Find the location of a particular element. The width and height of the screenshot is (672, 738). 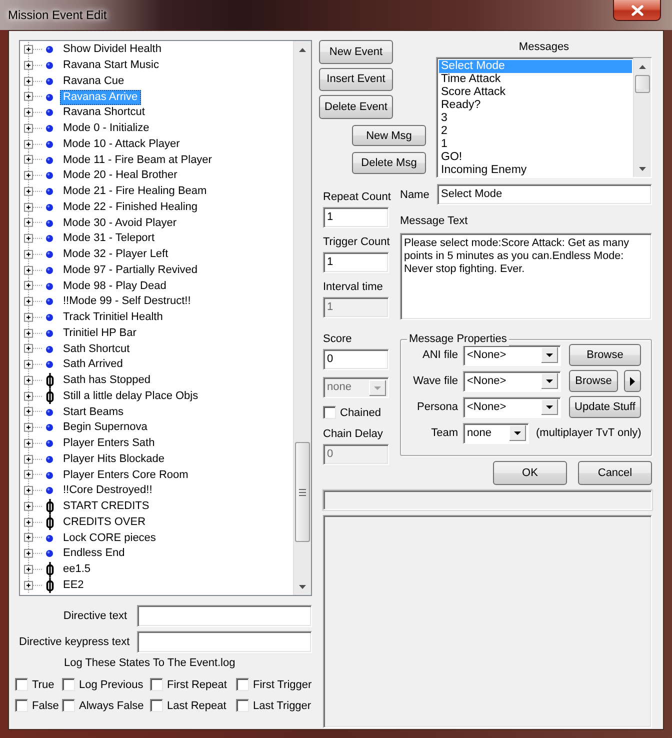

tree-item: Ravana Cue is located at coordinates (94, 81).